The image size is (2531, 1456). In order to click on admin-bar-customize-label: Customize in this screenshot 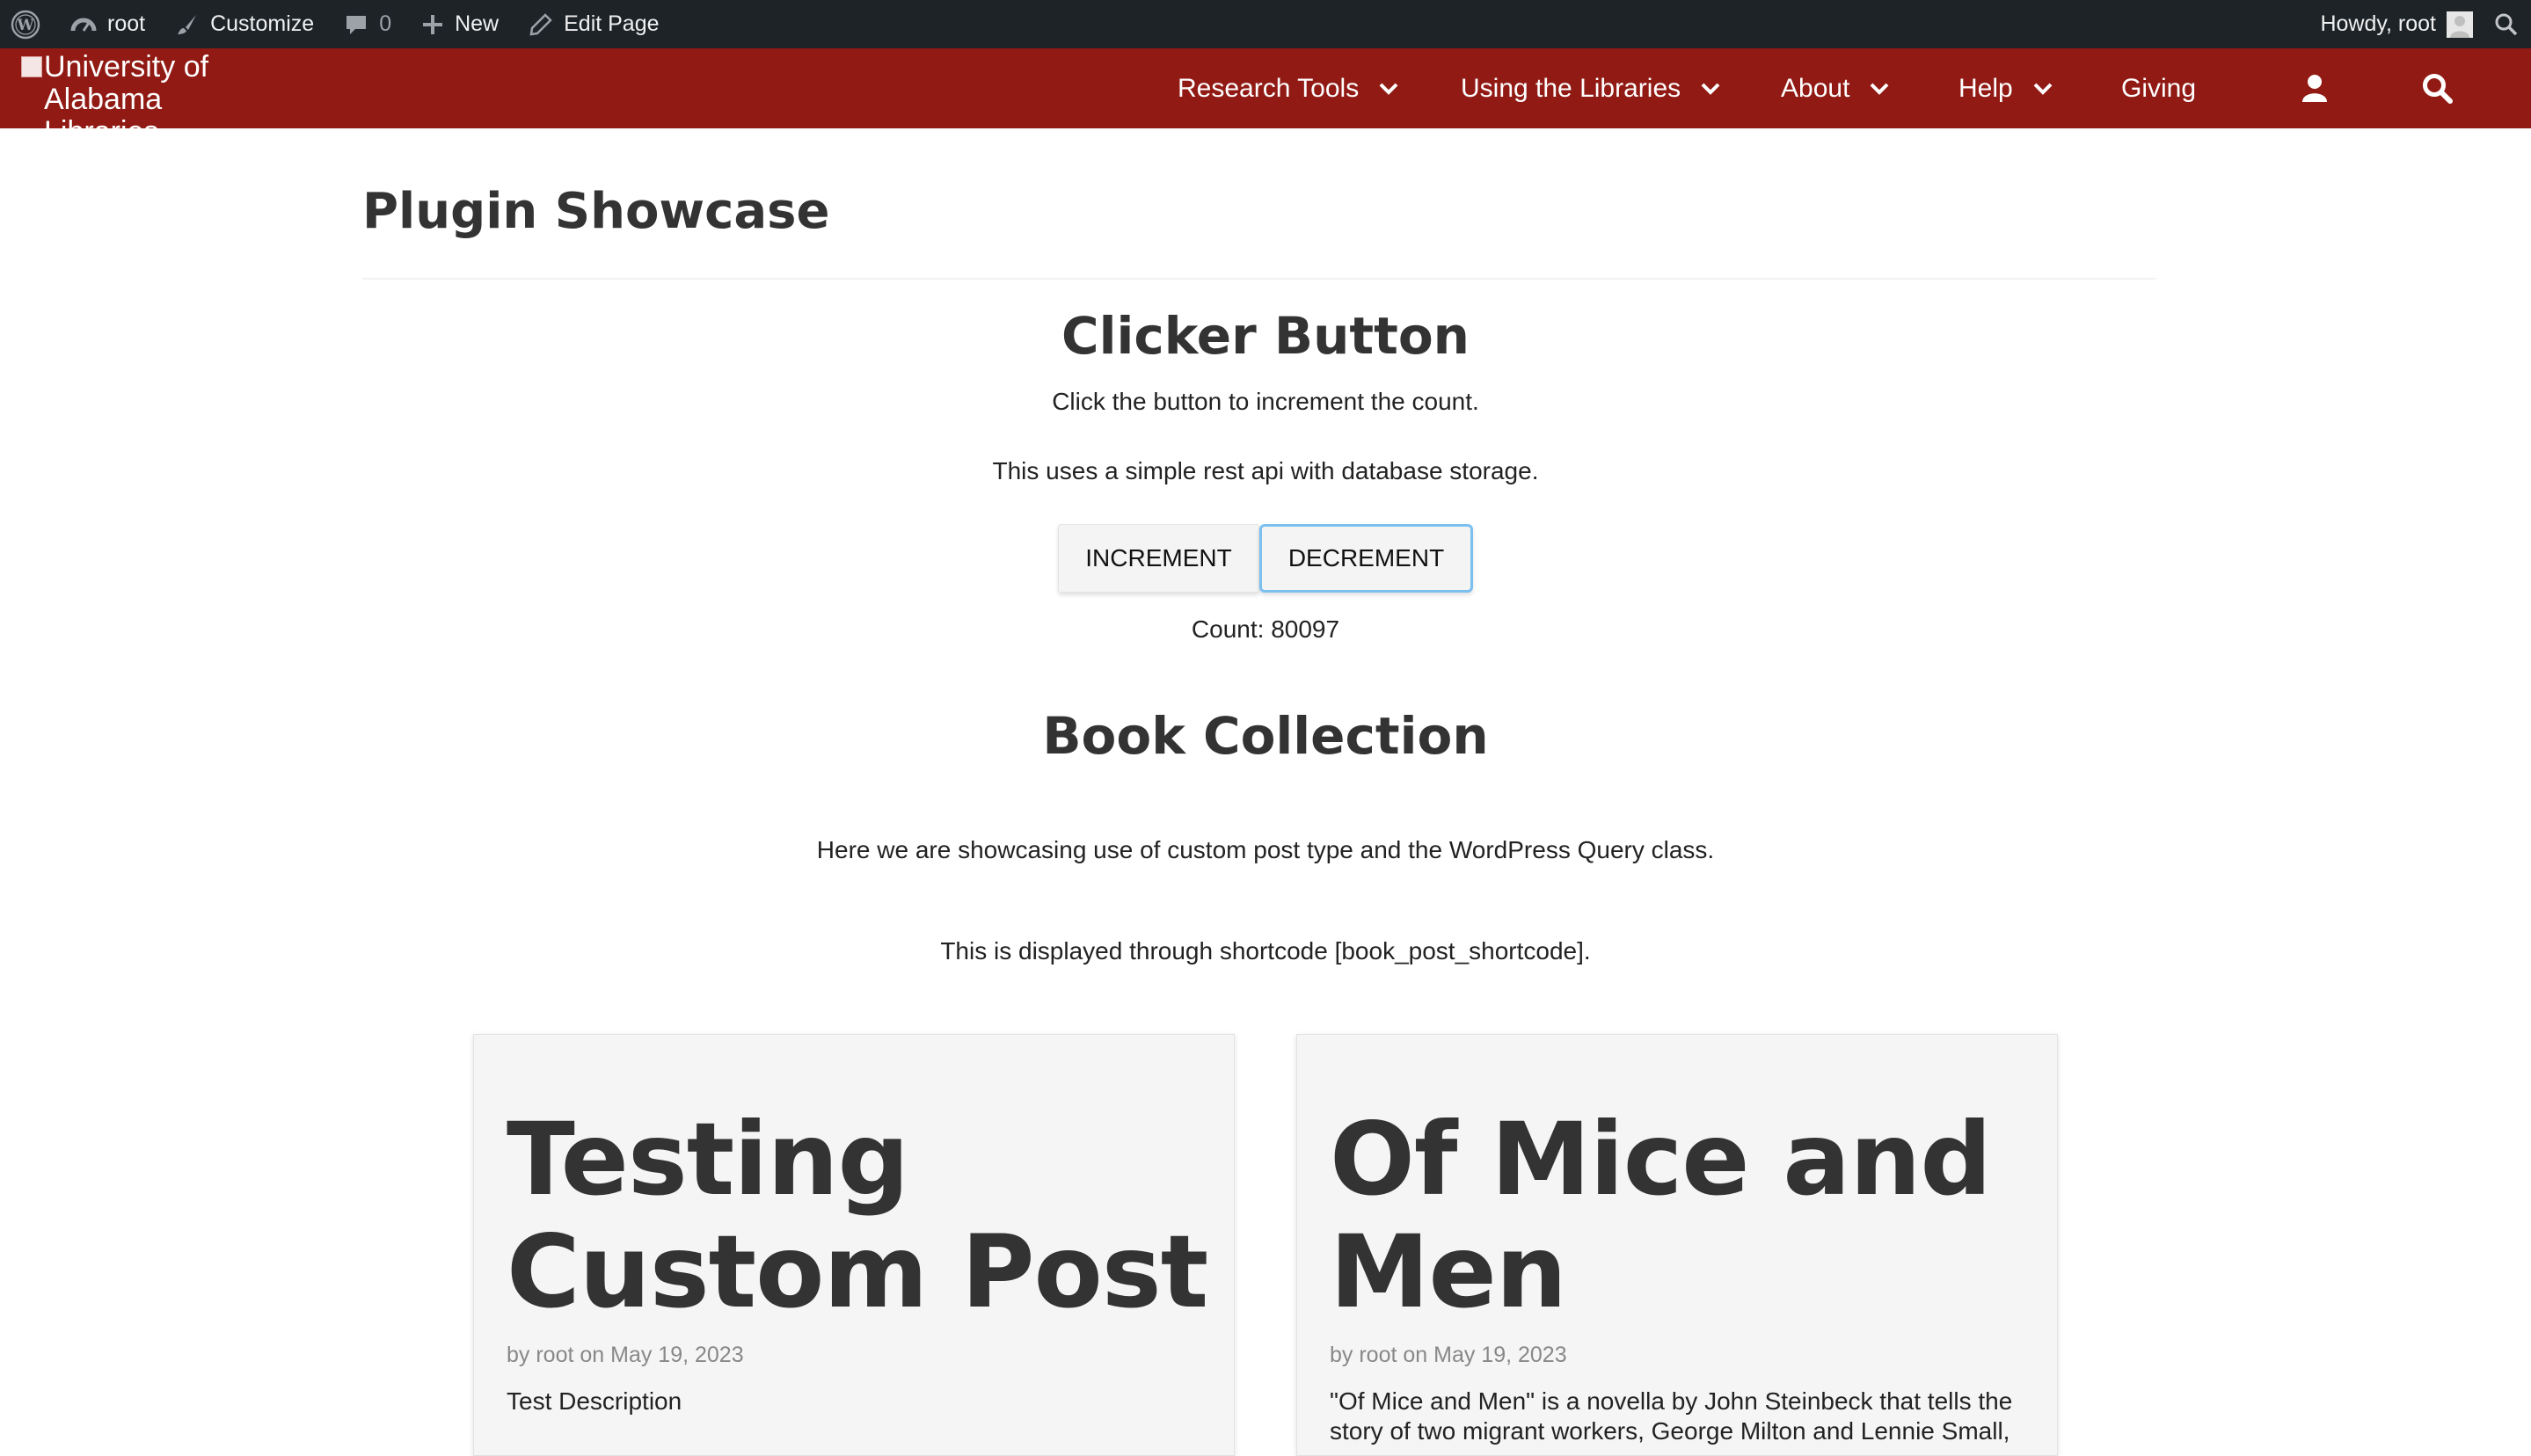, I will do `click(262, 23)`.